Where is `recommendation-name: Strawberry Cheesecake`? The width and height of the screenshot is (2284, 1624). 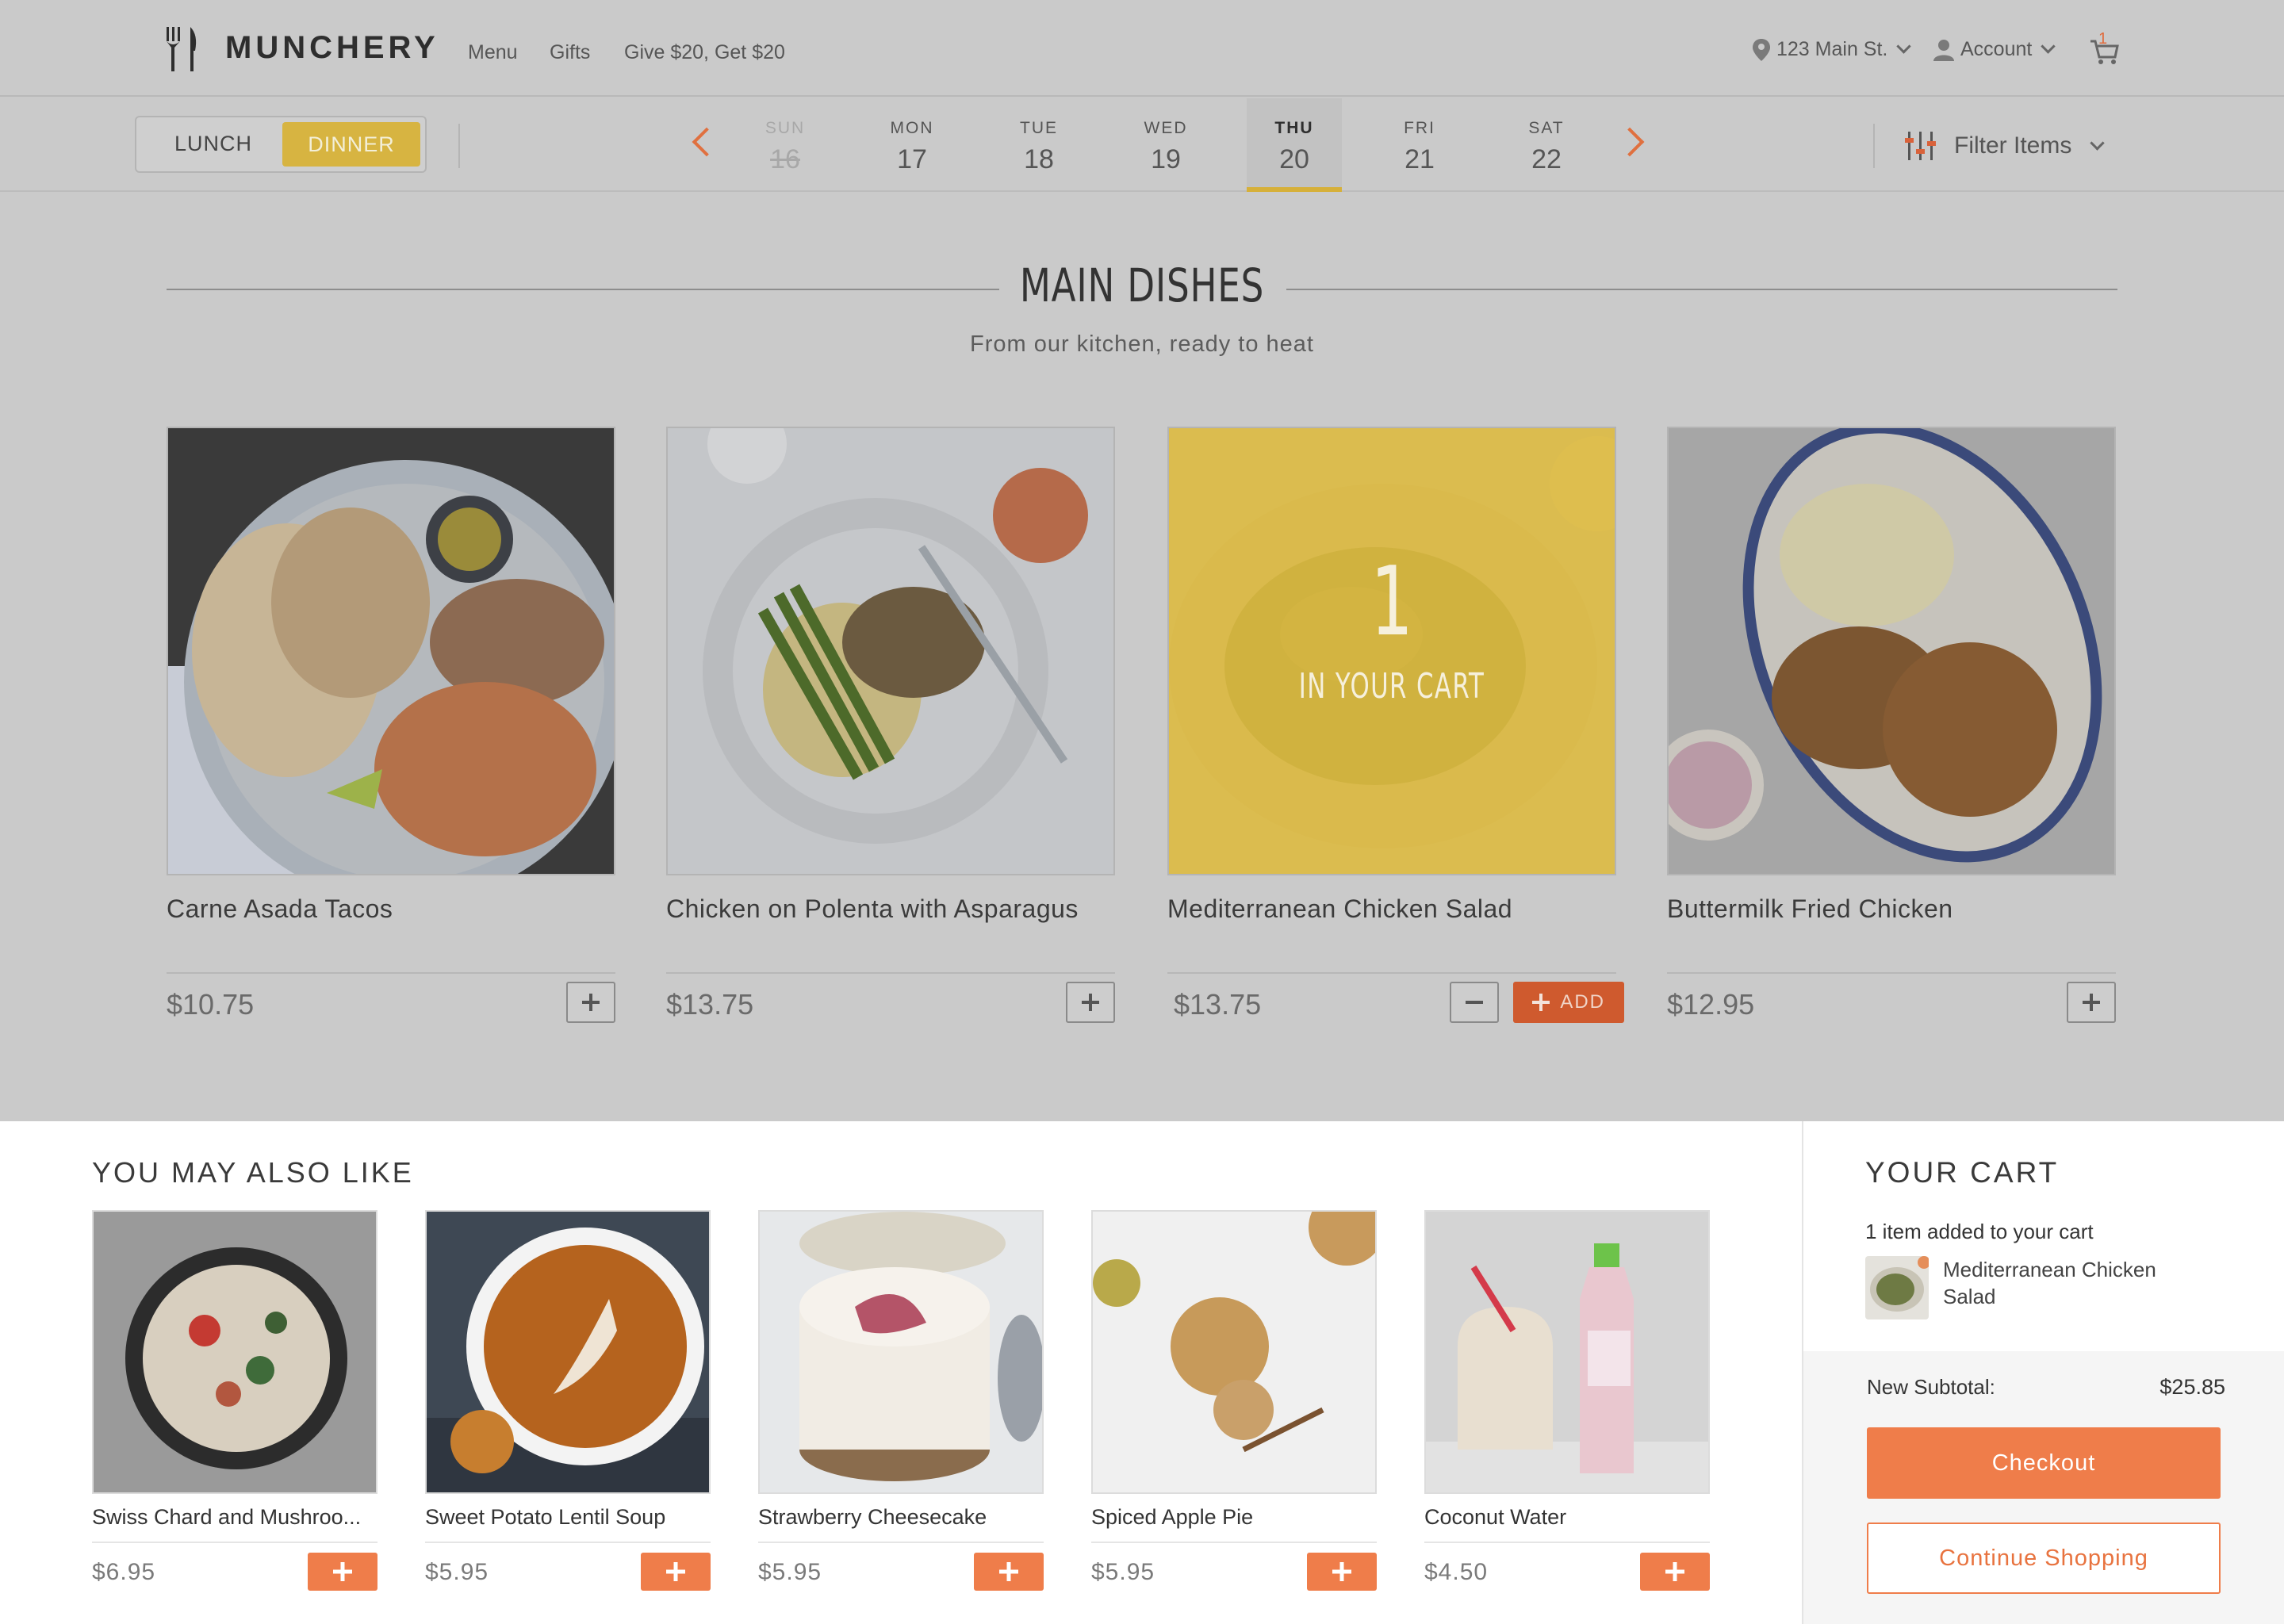 recommendation-name: Strawberry Cheesecake is located at coordinates (901, 1517).